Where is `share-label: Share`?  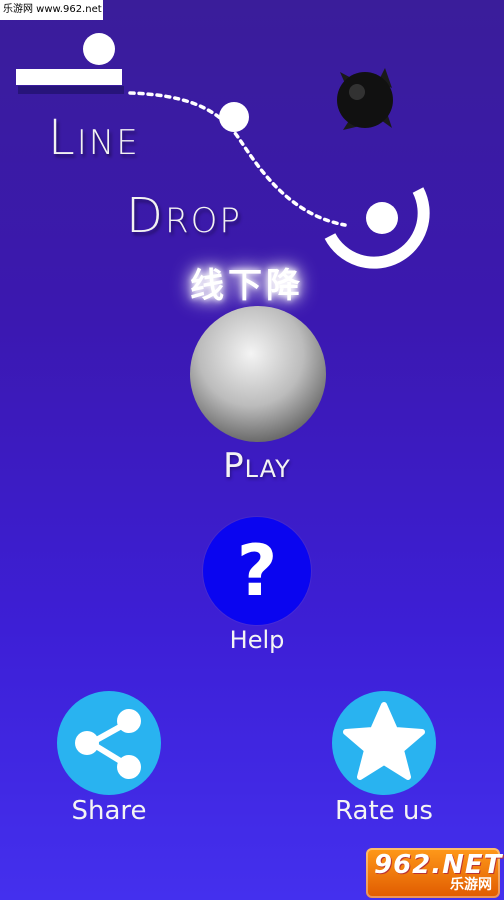 share-label: Share is located at coordinates (109, 811).